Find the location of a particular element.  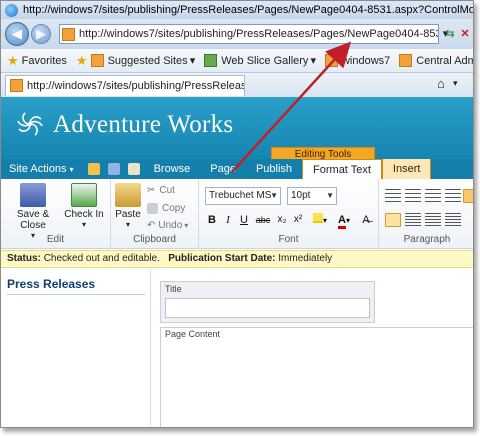

navigate-up-icon is located at coordinates (93, 169).